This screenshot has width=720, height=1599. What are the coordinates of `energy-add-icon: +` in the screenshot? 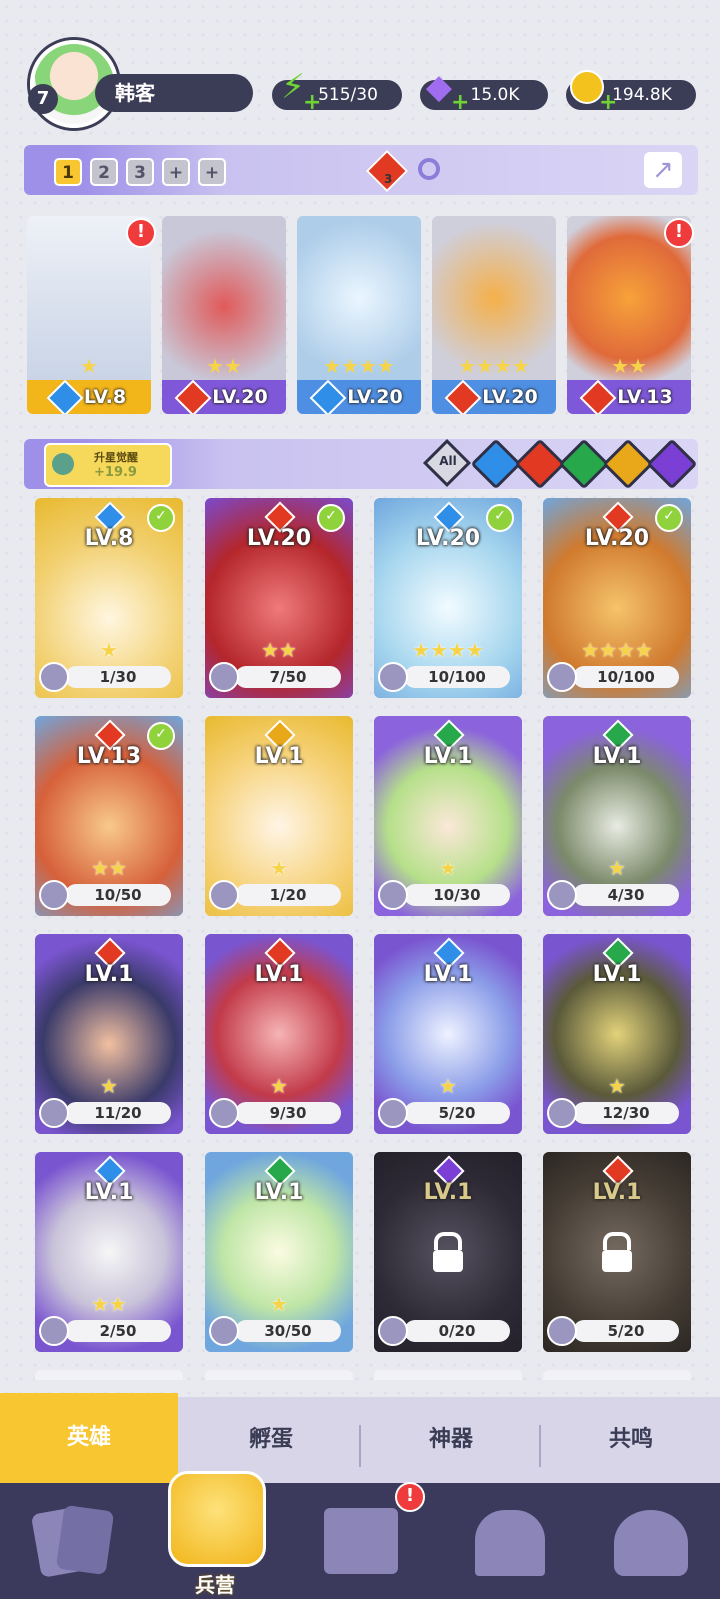 It's located at (312, 103).